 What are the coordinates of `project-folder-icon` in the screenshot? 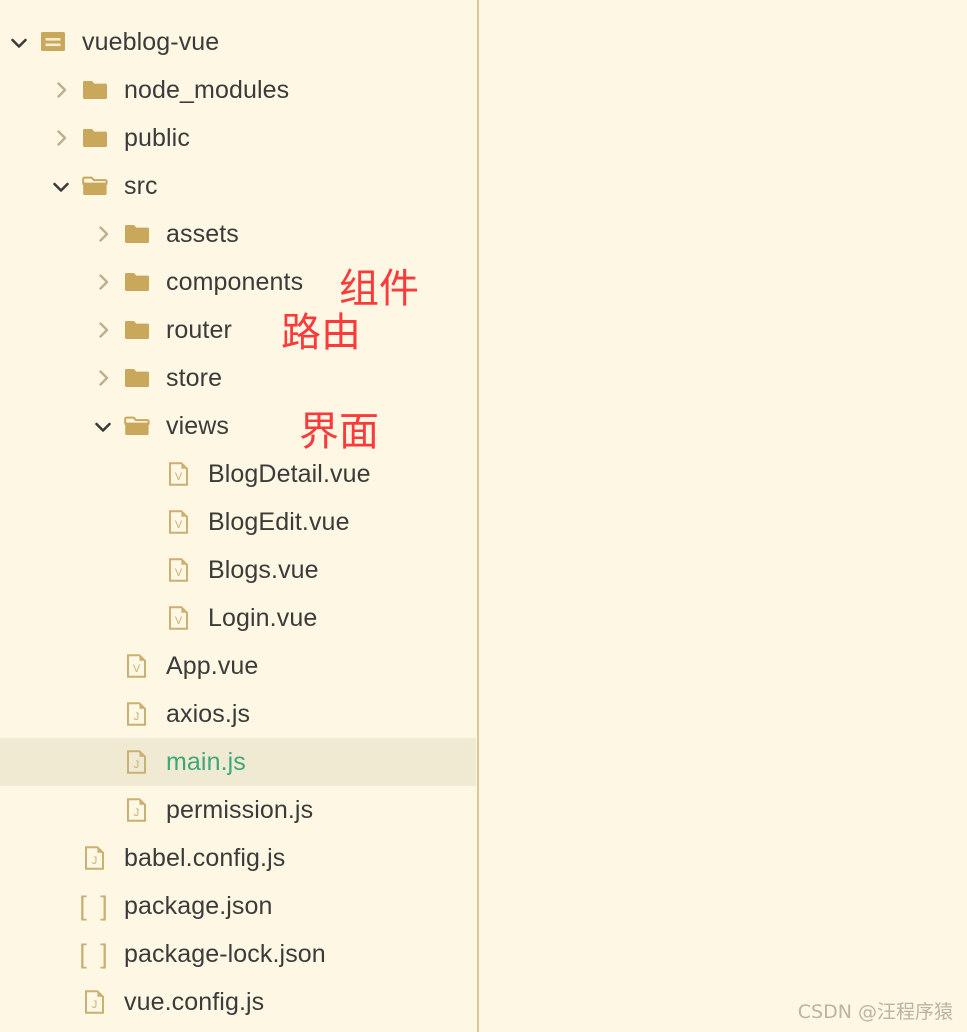 It's located at (53, 42).